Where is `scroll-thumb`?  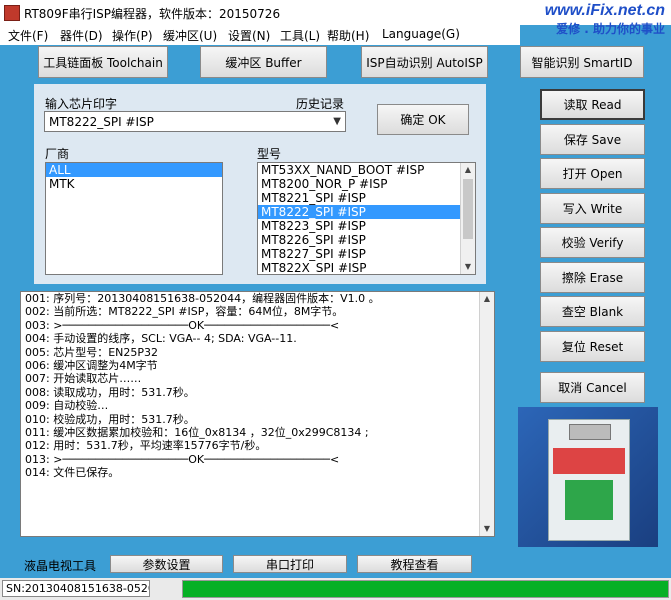
scroll-thumb is located at coordinates (468, 209).